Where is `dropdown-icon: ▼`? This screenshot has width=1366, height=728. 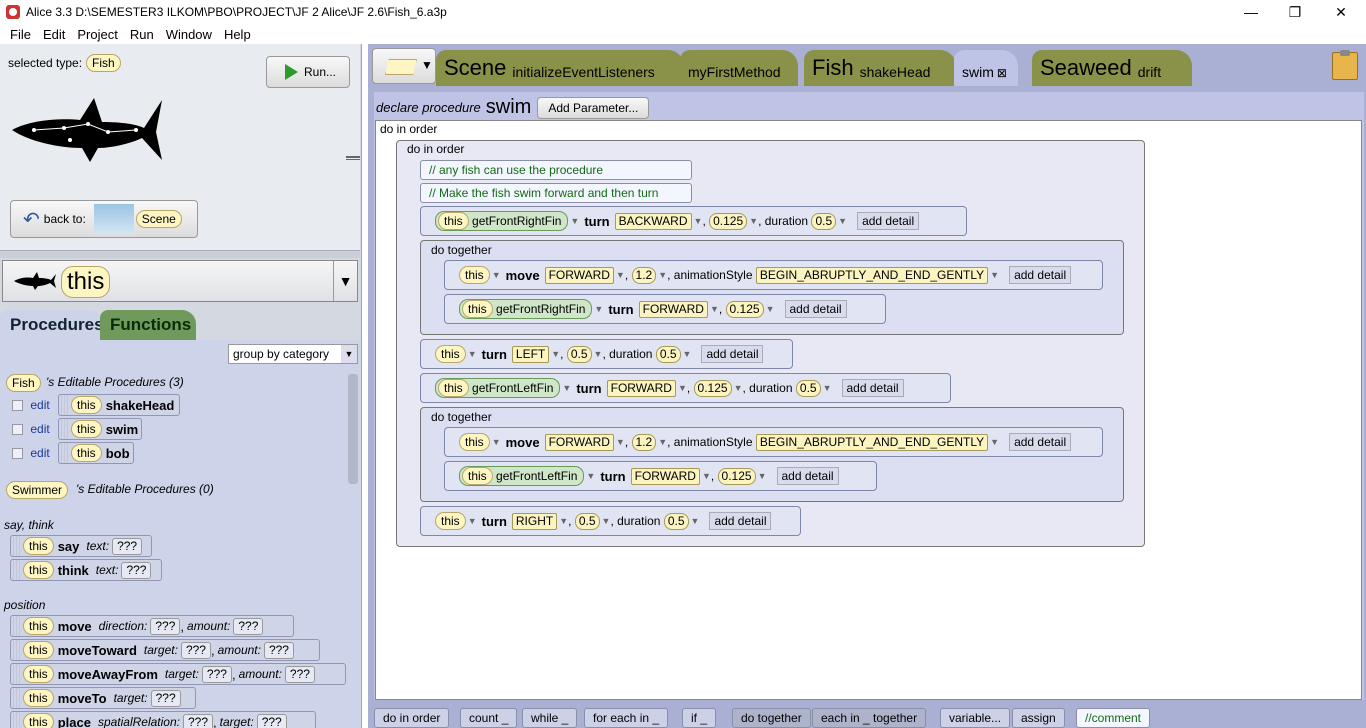 dropdown-icon: ▼ is located at coordinates (574, 221).